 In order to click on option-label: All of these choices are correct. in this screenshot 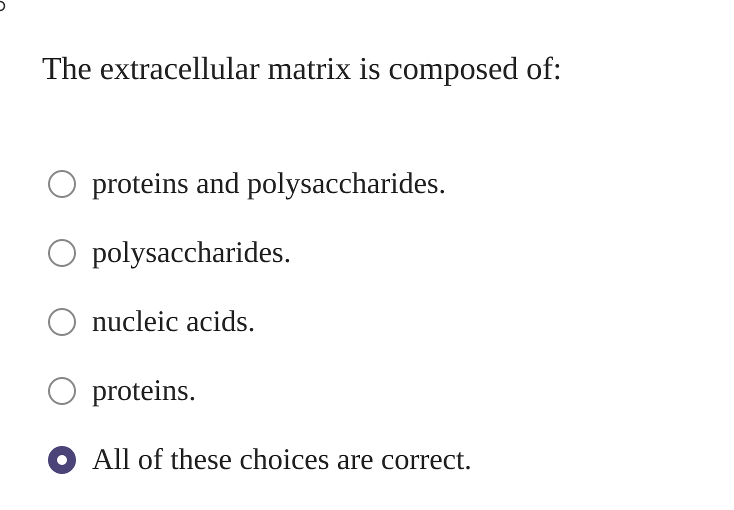, I will do `click(282, 460)`.